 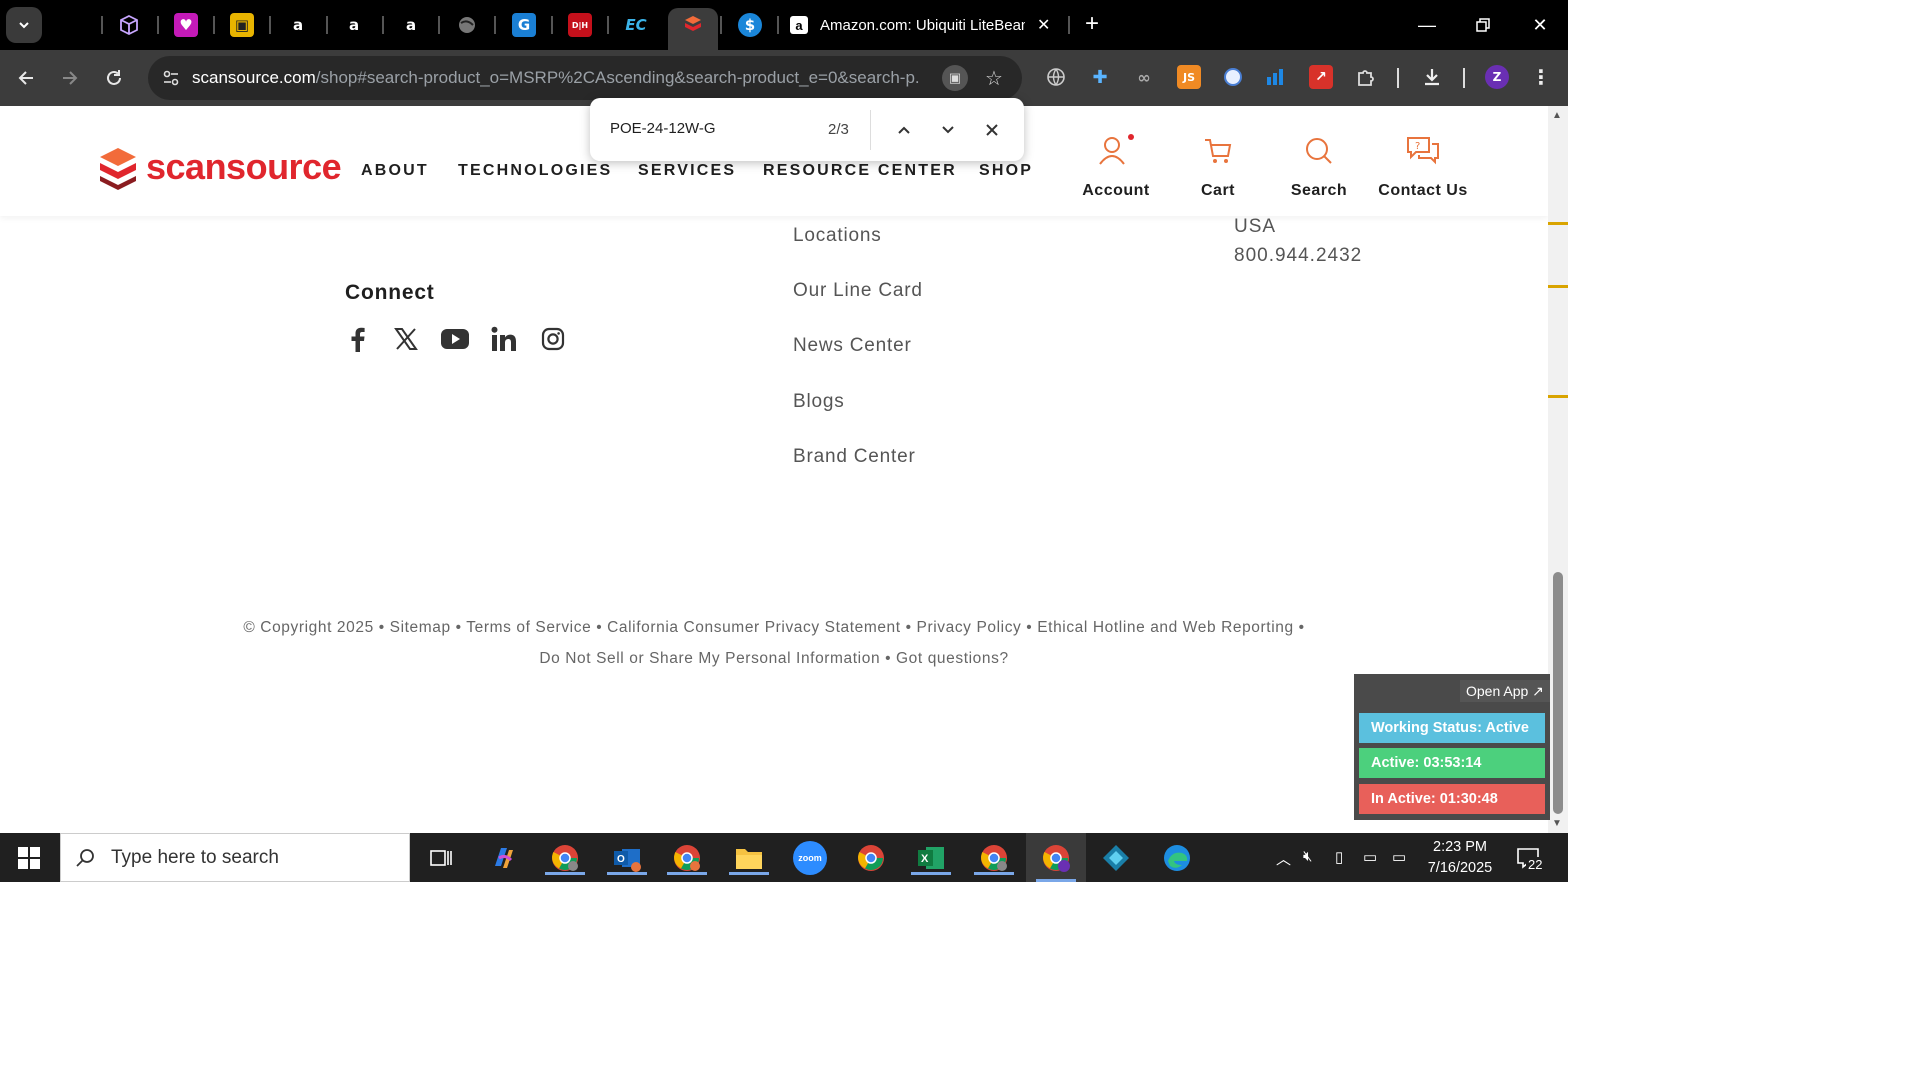 What do you see at coordinates (992, 130) in the screenshot?
I see `find-close-icon` at bounding box center [992, 130].